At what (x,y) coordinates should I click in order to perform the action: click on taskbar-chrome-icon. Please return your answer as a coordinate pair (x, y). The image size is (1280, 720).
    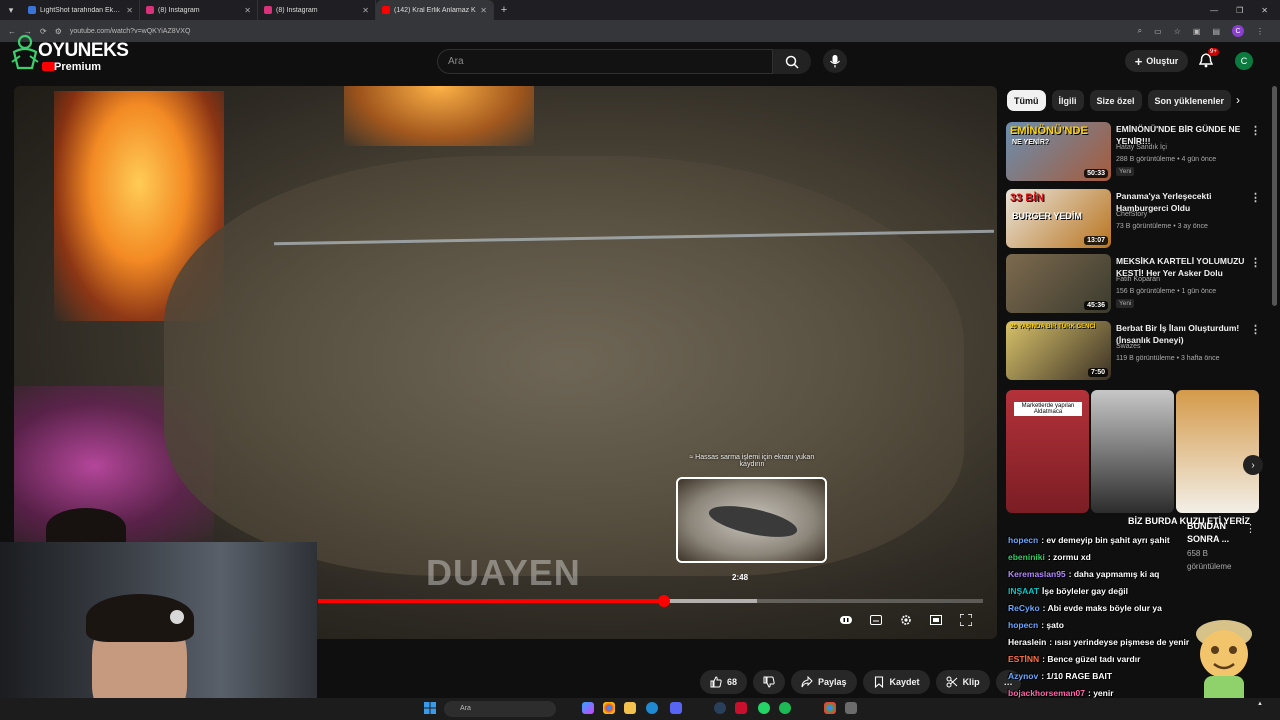
    Looking at the image, I should click on (609, 708).